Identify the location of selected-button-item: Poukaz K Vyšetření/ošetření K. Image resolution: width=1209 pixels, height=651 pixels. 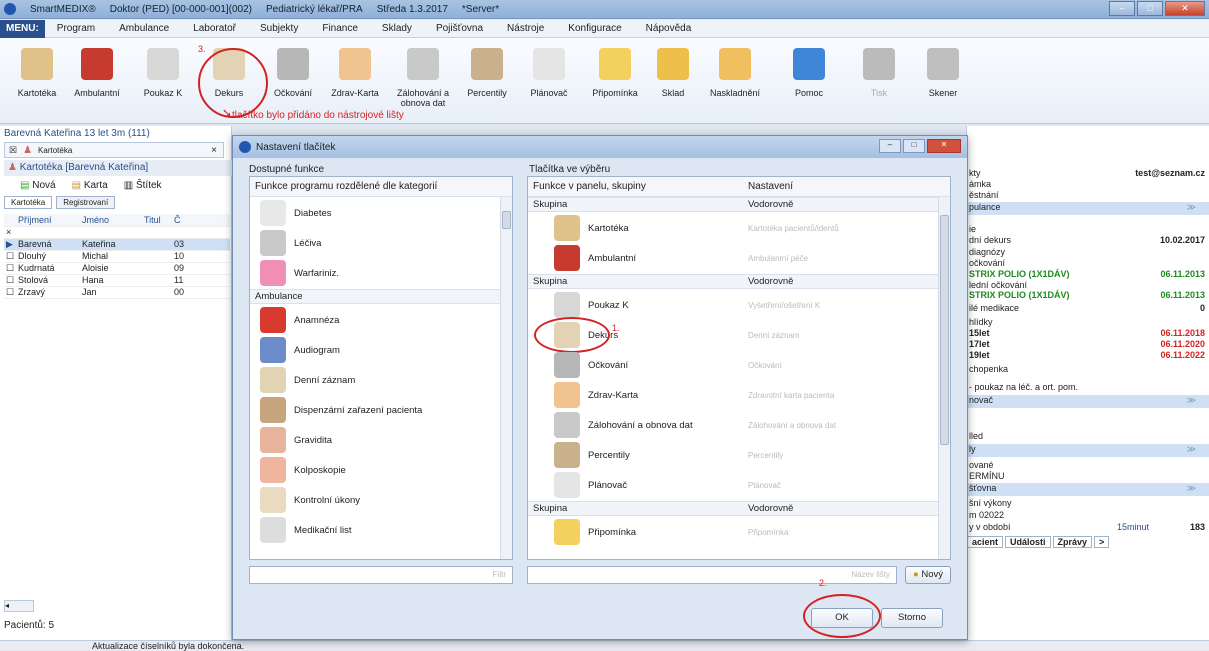
(733, 305).